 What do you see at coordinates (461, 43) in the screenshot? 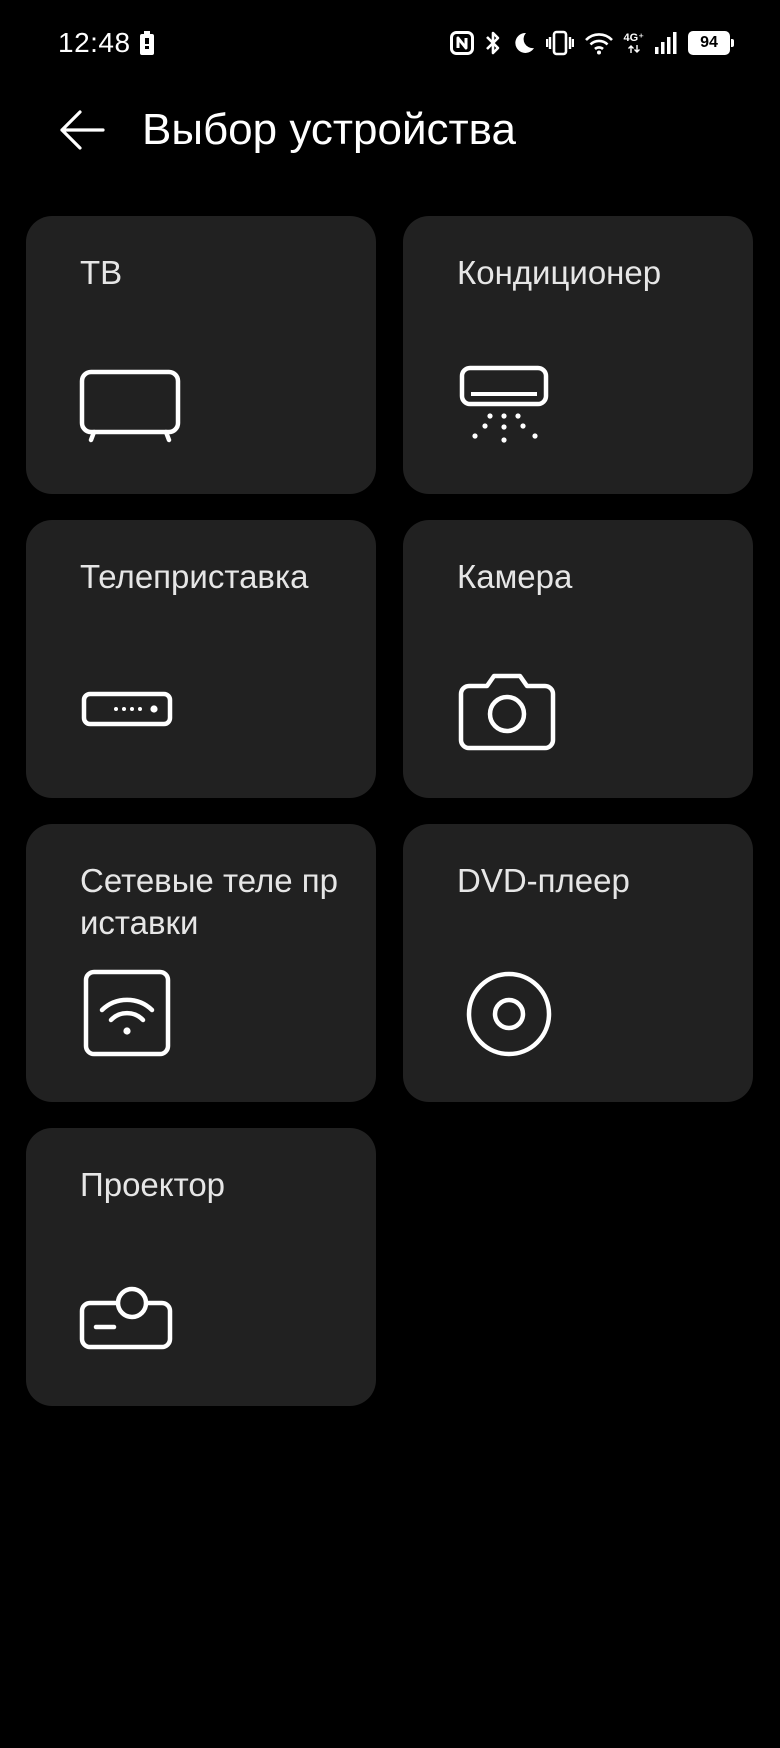
I see `nfc-icon` at bounding box center [461, 43].